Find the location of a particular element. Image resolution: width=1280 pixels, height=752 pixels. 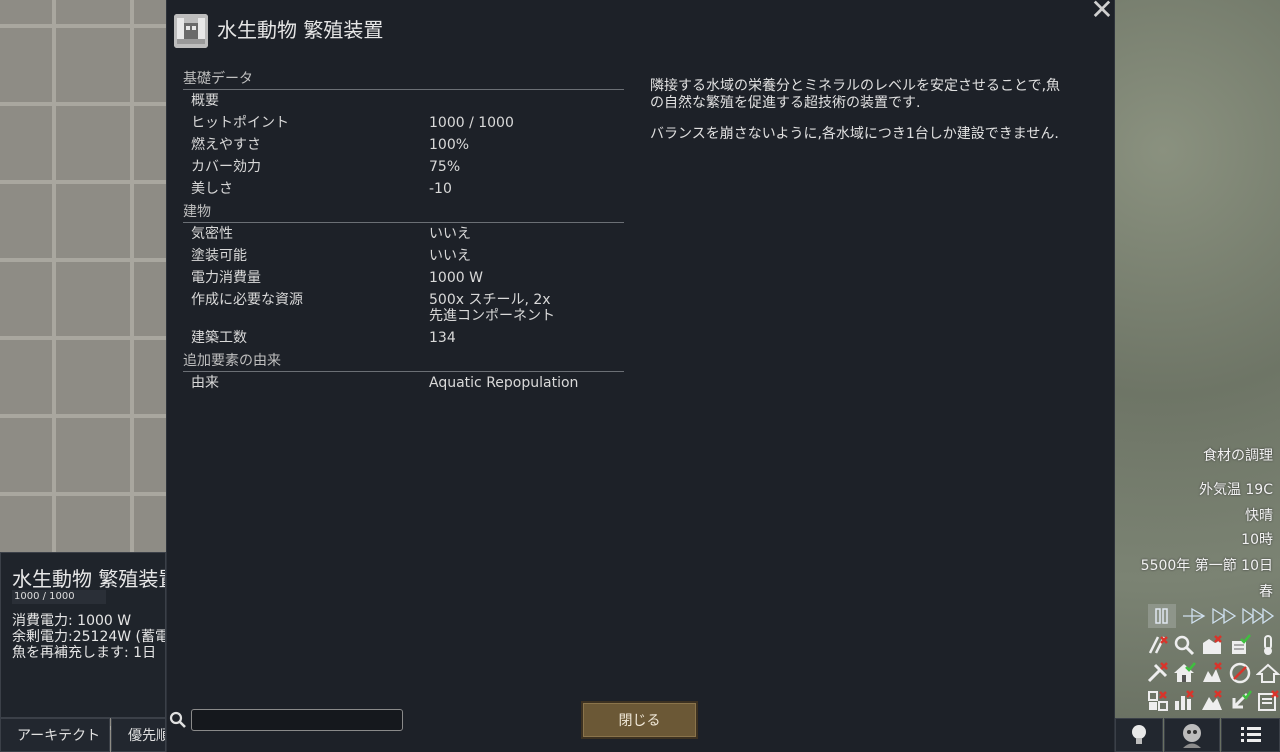

stat-row: 建築工数 134 is located at coordinates (403, 338).